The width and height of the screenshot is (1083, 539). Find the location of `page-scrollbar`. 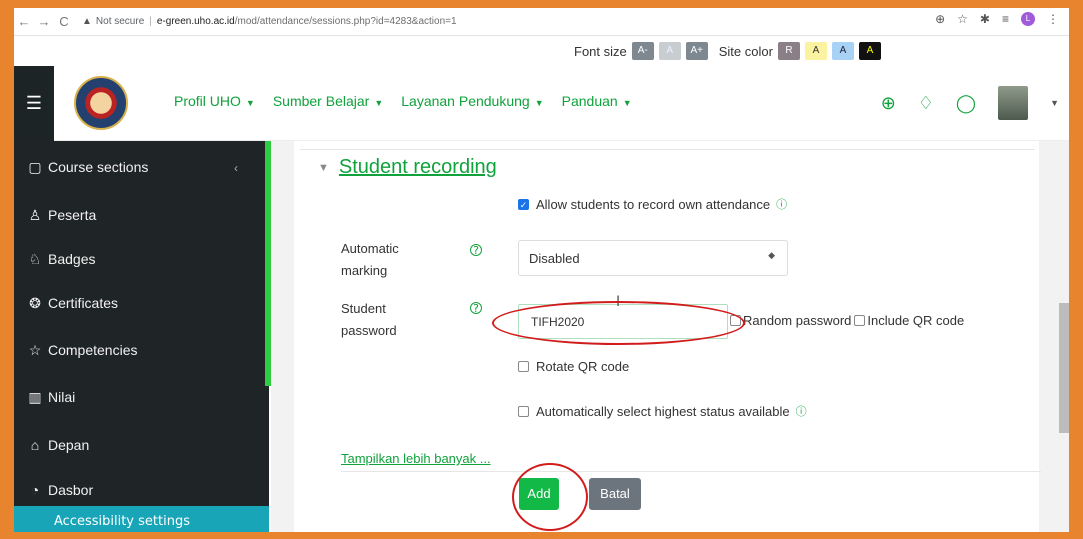

page-scrollbar is located at coordinates (1064, 368).